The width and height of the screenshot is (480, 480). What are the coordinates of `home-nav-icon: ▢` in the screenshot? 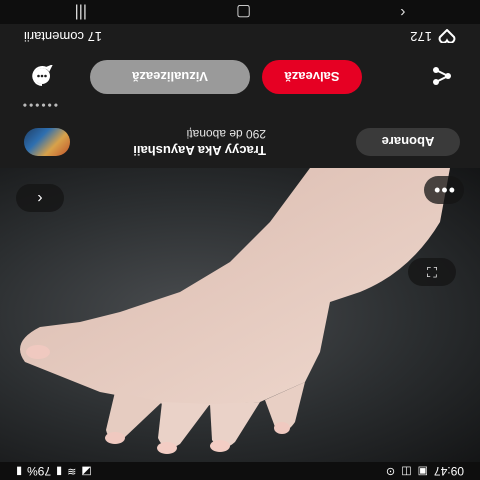 It's located at (243, 12).